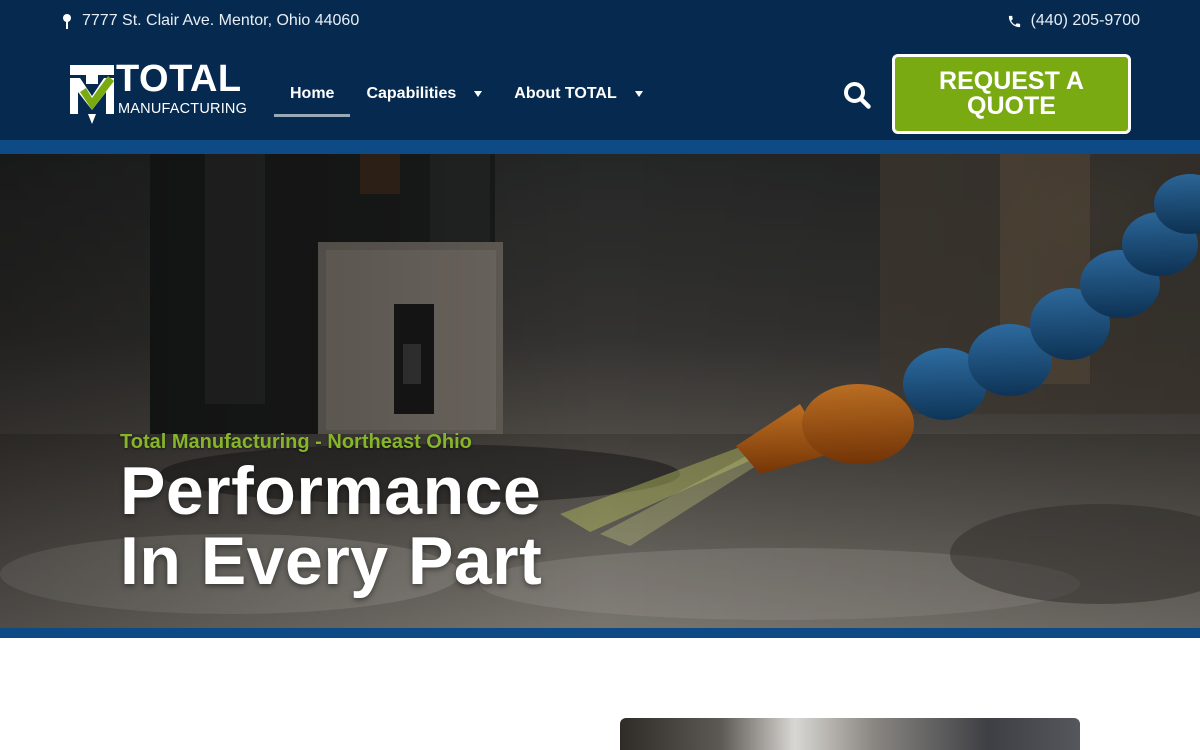 The width and height of the screenshot is (1200, 750). Describe the element at coordinates (221, 20) in the screenshot. I see `address-text: 7777 St. Clair Ave. Mentor, Ohio 44060` at that location.